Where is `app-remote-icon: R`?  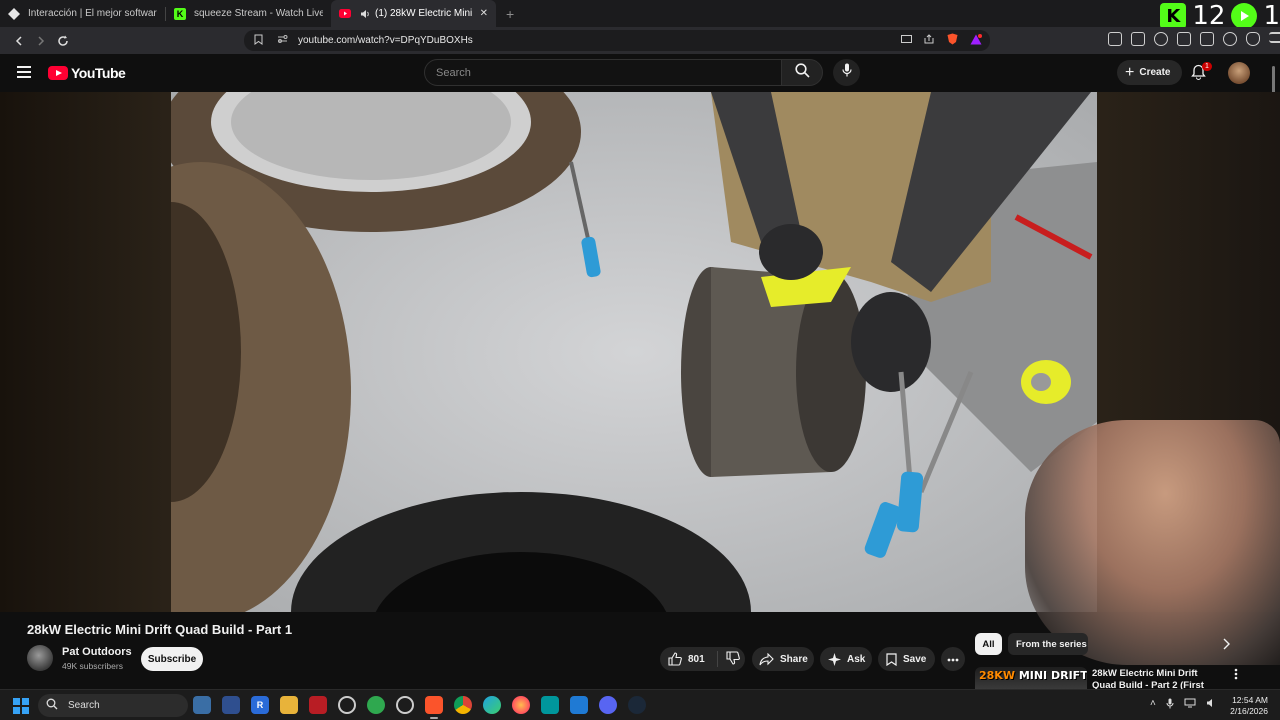 app-remote-icon: R is located at coordinates (260, 705).